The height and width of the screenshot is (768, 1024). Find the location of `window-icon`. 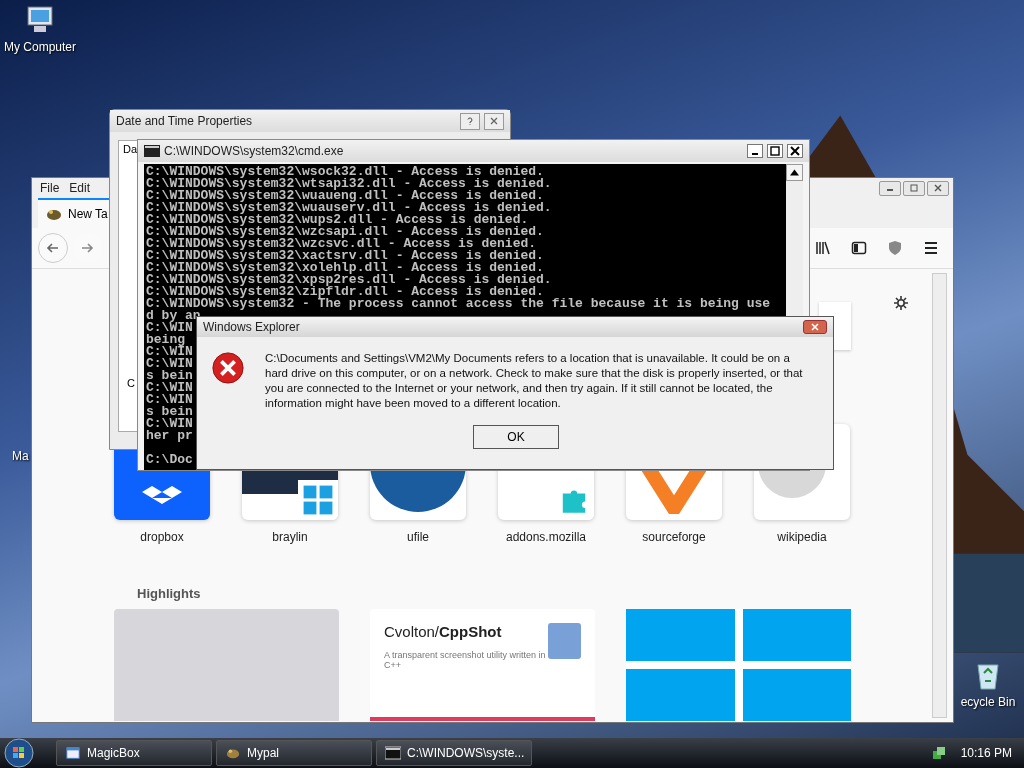

window-icon is located at coordinates (73, 753).